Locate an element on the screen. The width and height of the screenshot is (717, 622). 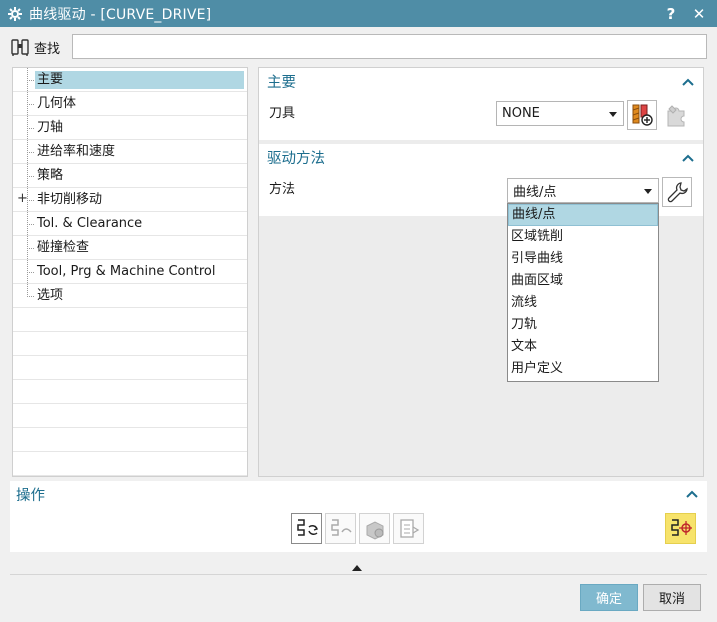
find-bar: 查找 is located at coordinates (358, 47).